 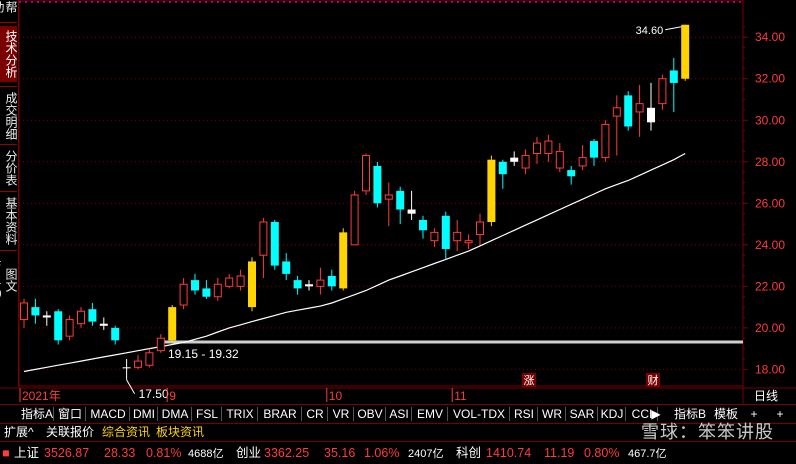 I want to click on indicator-tab-kdj: KDJ, so click(x=612, y=414).